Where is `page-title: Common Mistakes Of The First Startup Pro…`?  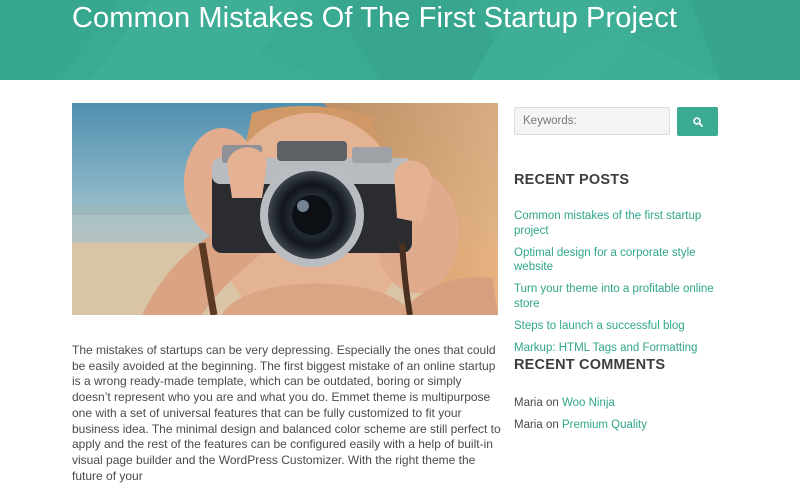
page-title: Common Mistakes Of The First Startup Pro… is located at coordinates (374, 18).